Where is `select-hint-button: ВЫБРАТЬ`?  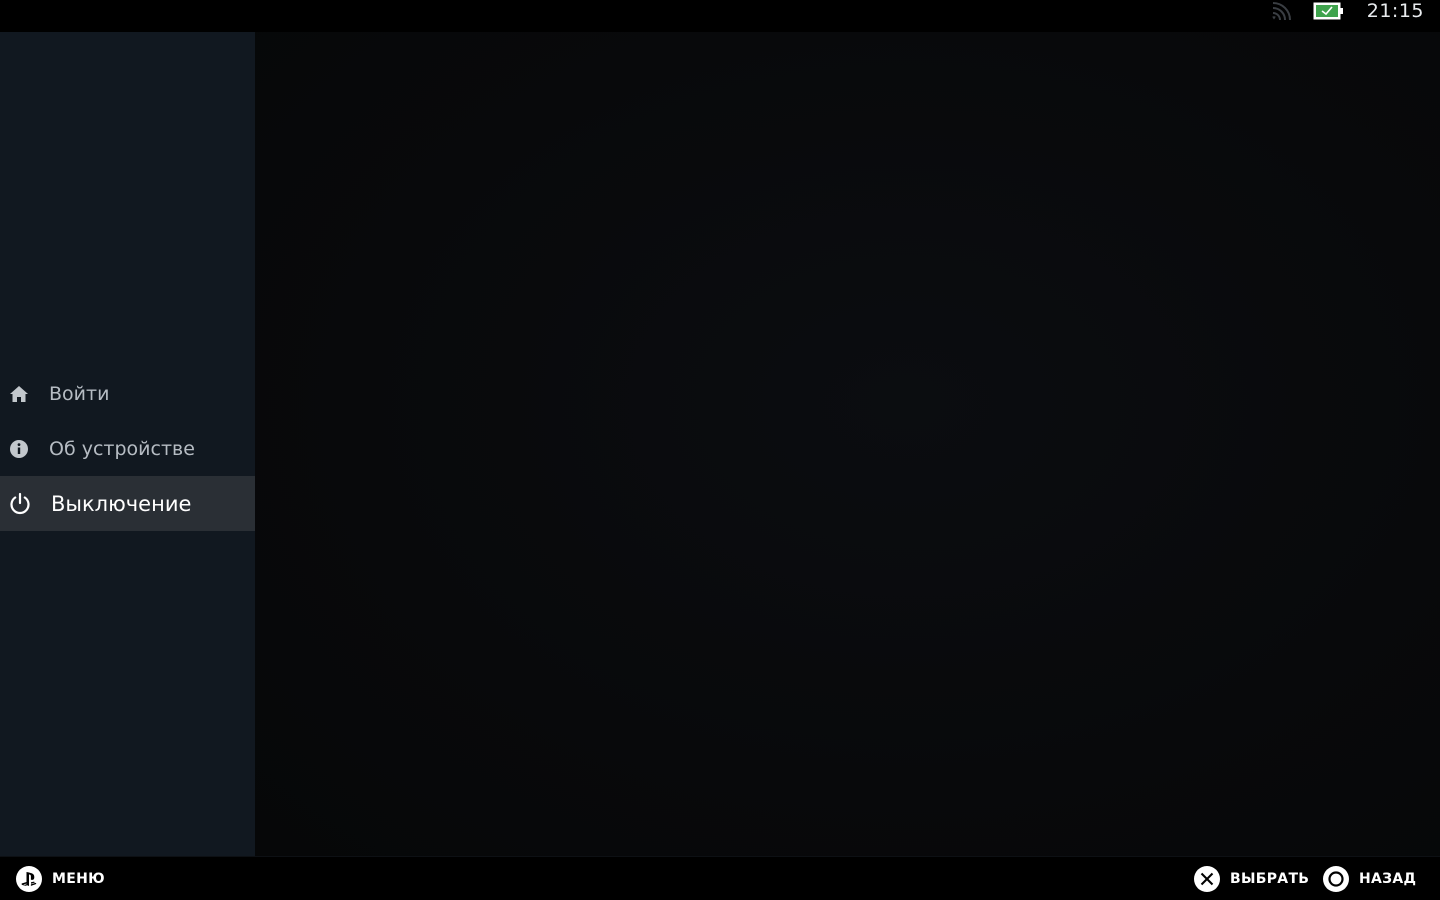 select-hint-button: ВЫБРАТЬ is located at coordinates (1251, 879).